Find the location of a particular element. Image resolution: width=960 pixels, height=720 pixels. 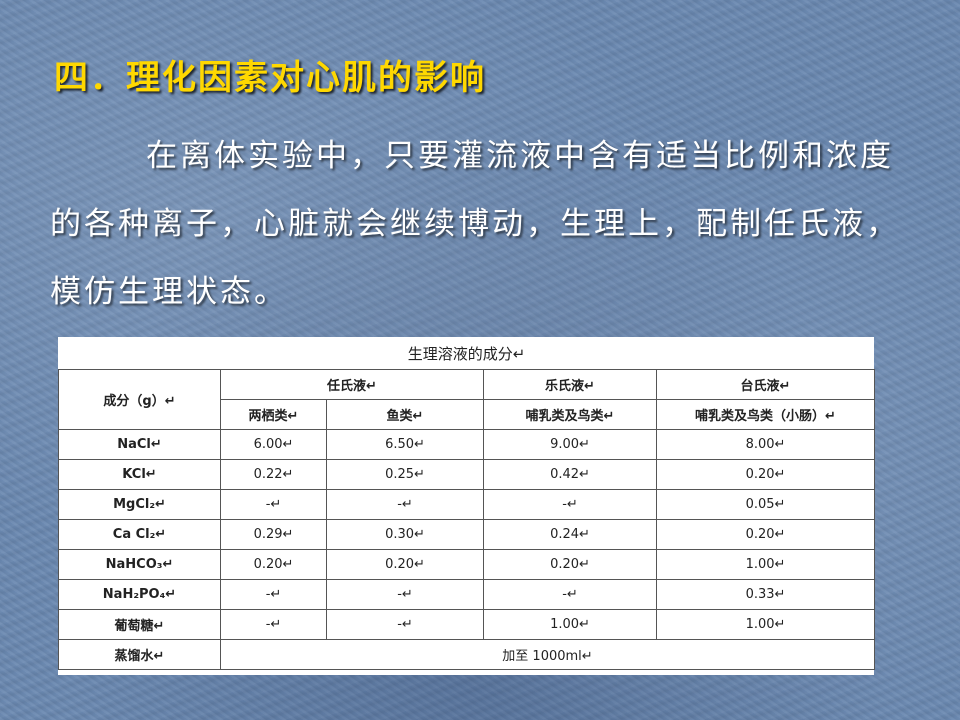

row-label: NaCl↵ is located at coordinates (139, 444).